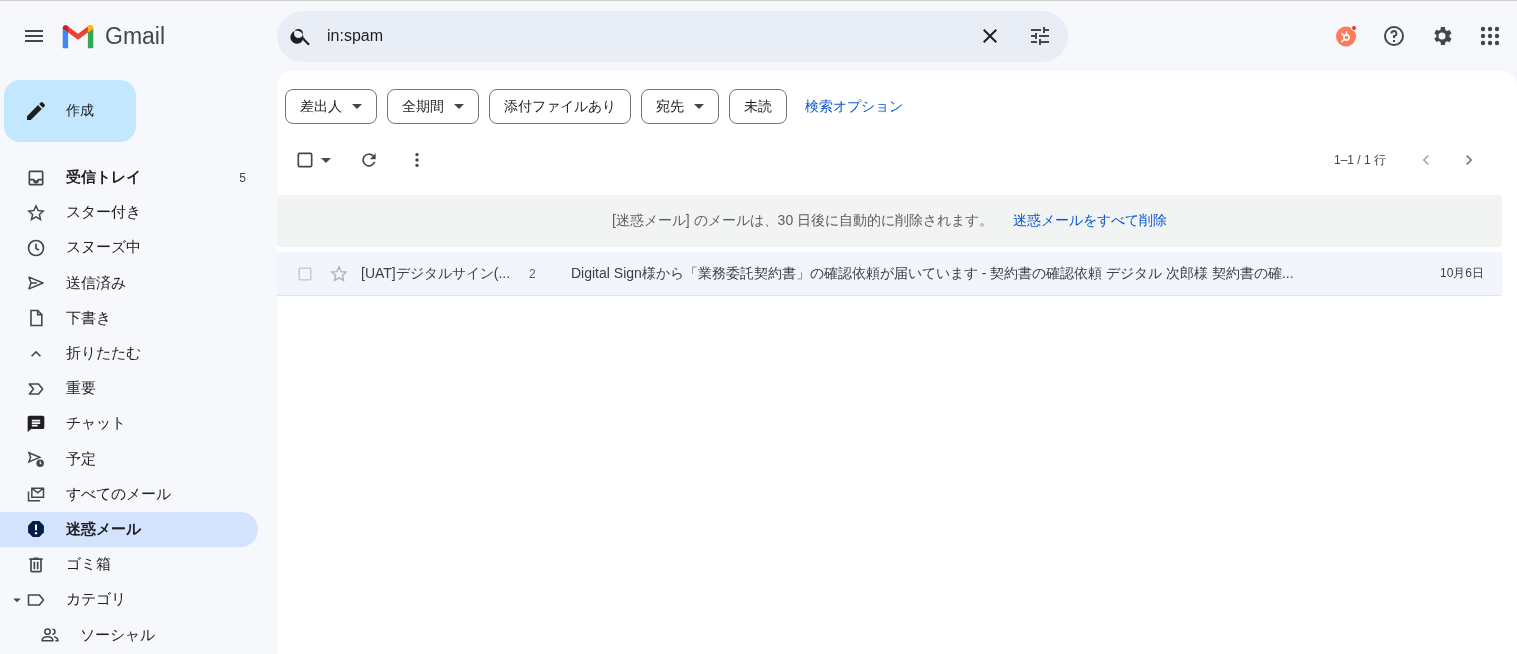 This screenshot has width=1517, height=654. What do you see at coordinates (129, 529) in the screenshot?
I see `nav-item: 迷惑メール` at bounding box center [129, 529].